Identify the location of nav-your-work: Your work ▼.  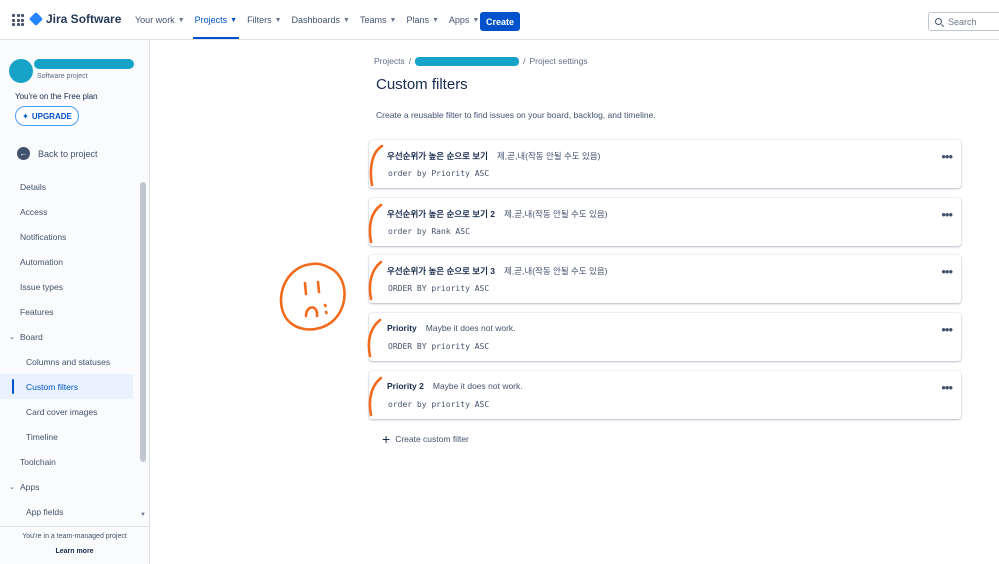
(160, 20).